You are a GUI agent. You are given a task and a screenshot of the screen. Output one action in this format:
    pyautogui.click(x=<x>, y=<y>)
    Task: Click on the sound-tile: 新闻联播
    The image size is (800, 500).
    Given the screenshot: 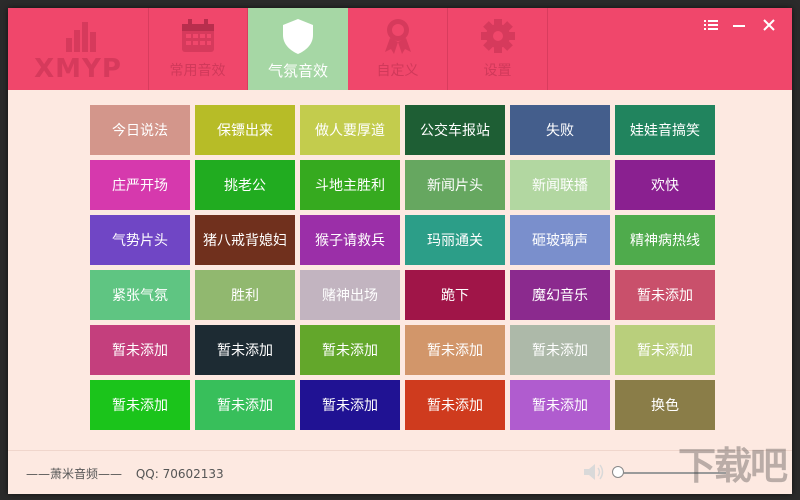 What is the action you would take?
    pyautogui.click(x=560, y=185)
    